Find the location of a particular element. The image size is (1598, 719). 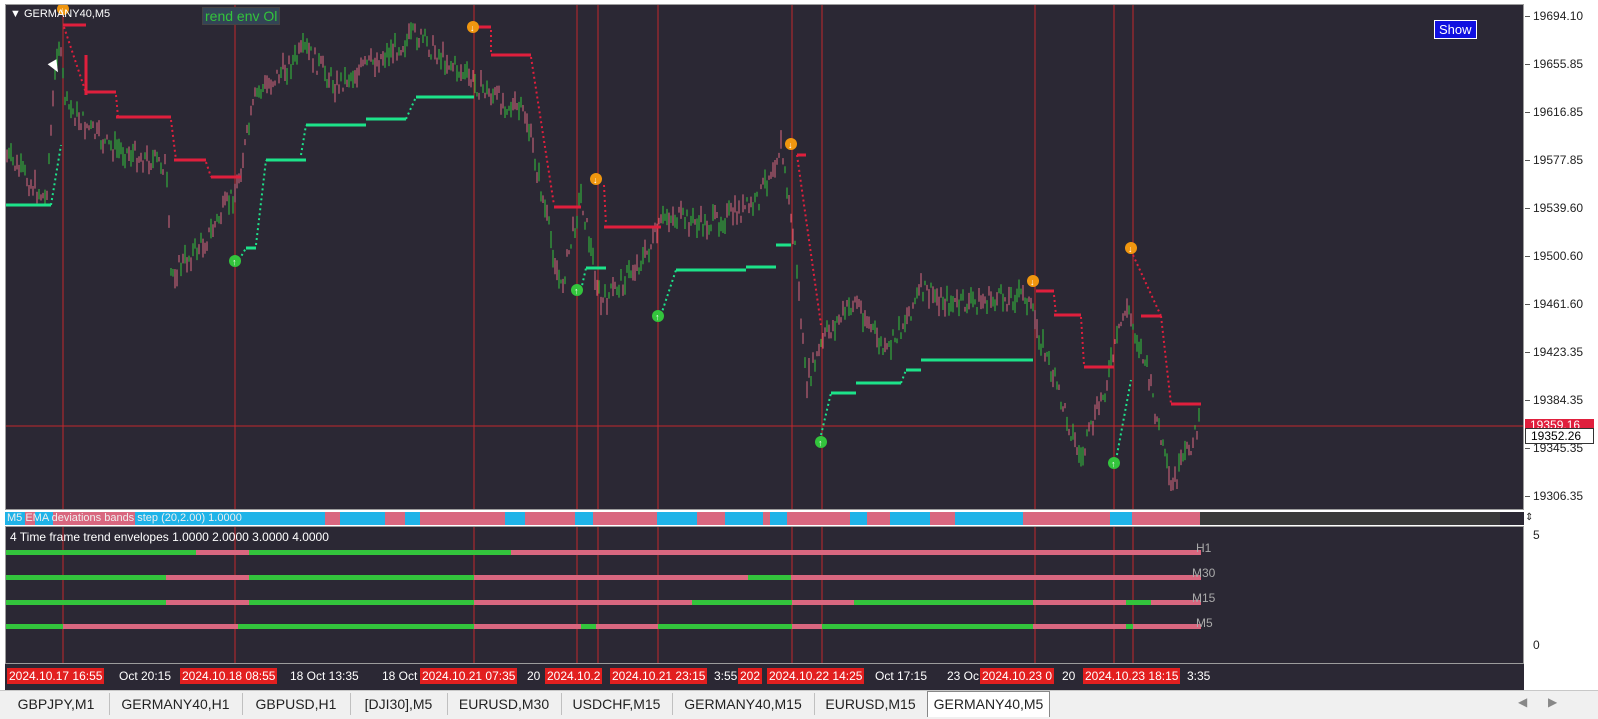

chart-tab: USDCHF,M15 is located at coordinates (617, 704).